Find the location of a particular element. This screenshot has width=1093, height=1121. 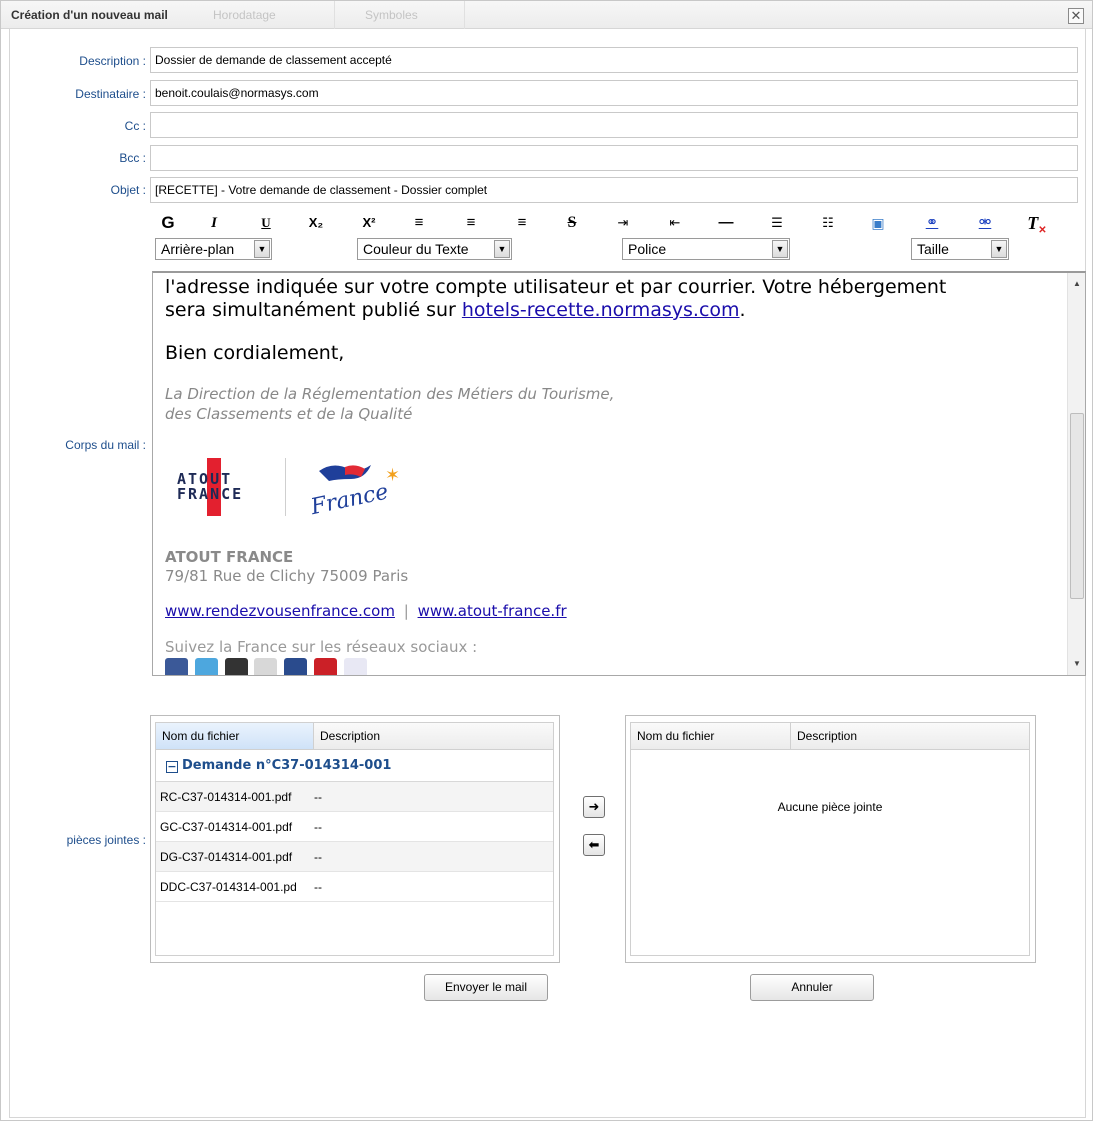

france-logo: ✶ France is located at coordinates (352, 489).